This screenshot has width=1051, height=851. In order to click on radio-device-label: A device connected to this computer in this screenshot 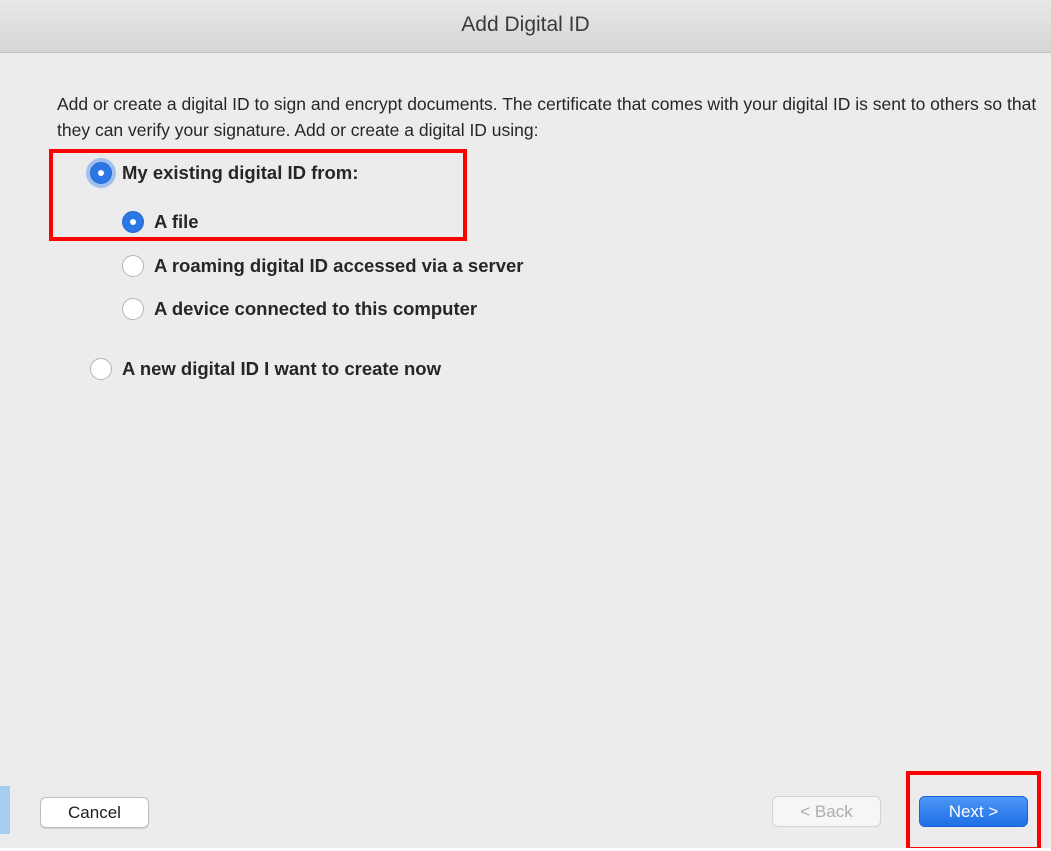, I will do `click(316, 308)`.